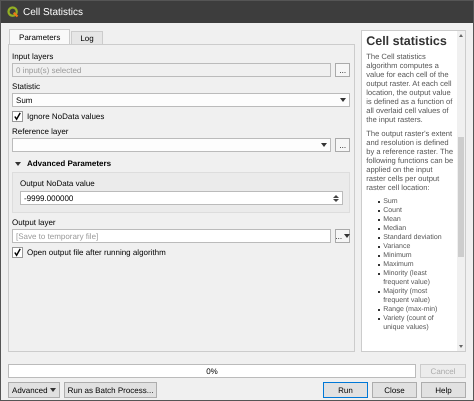  Describe the element at coordinates (96, 252) in the screenshot. I see `checkbox-label: Open output file after running algorithm` at that location.